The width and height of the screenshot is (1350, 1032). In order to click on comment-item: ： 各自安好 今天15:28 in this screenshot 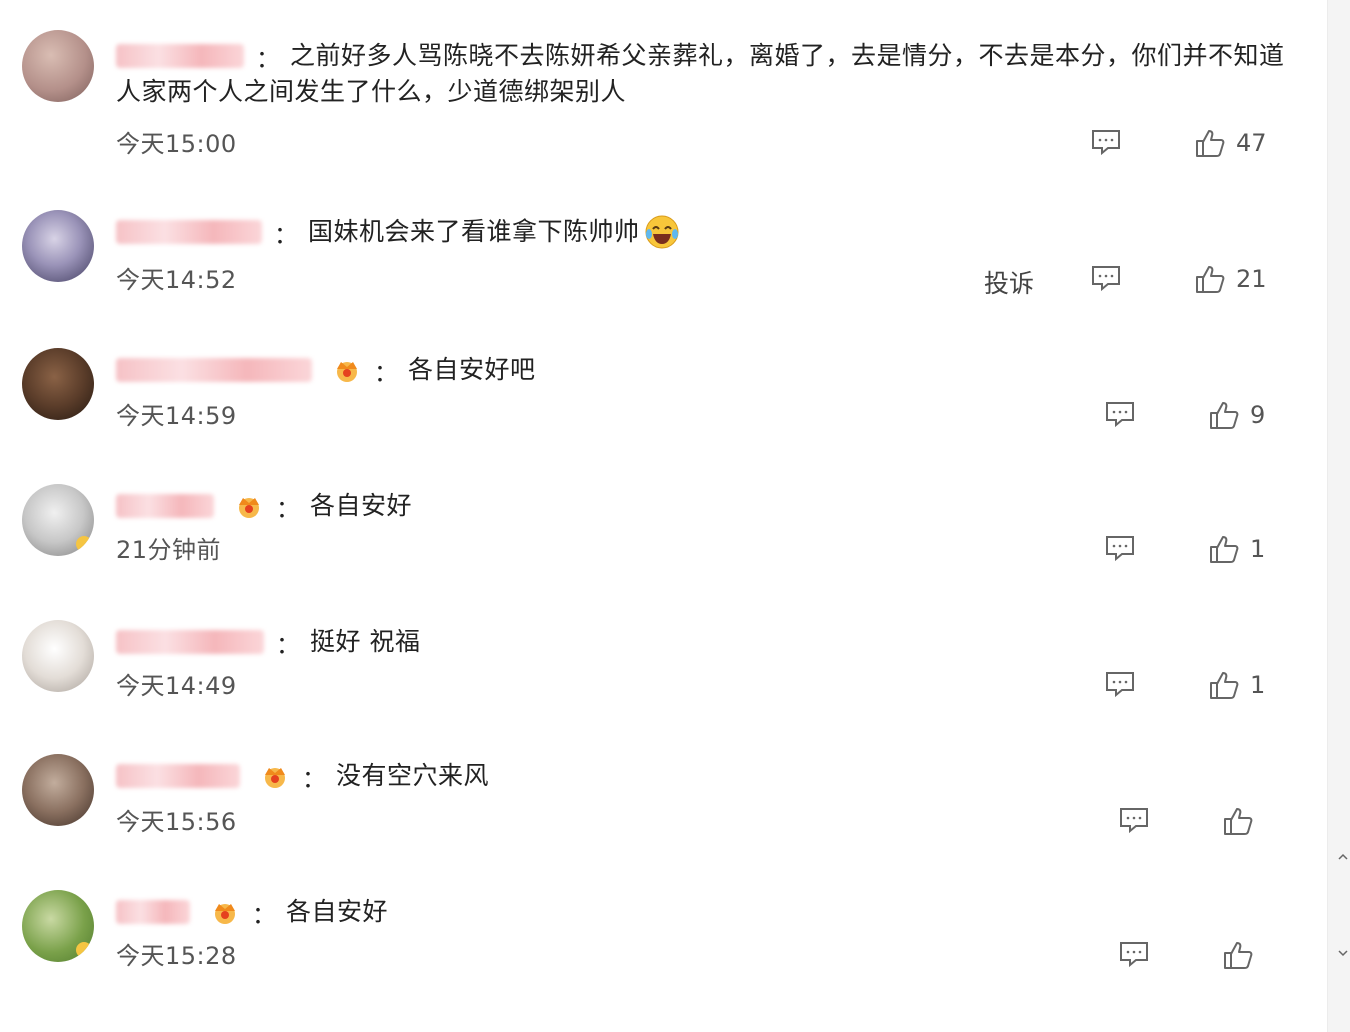, I will do `click(650, 950)`.